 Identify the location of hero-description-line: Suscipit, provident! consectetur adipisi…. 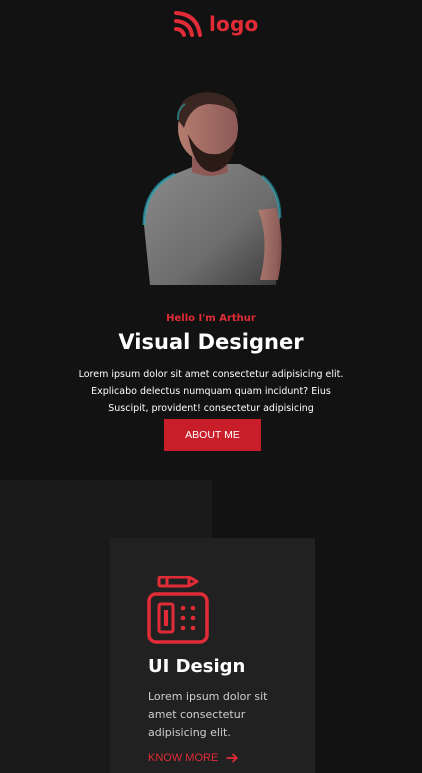
(211, 408).